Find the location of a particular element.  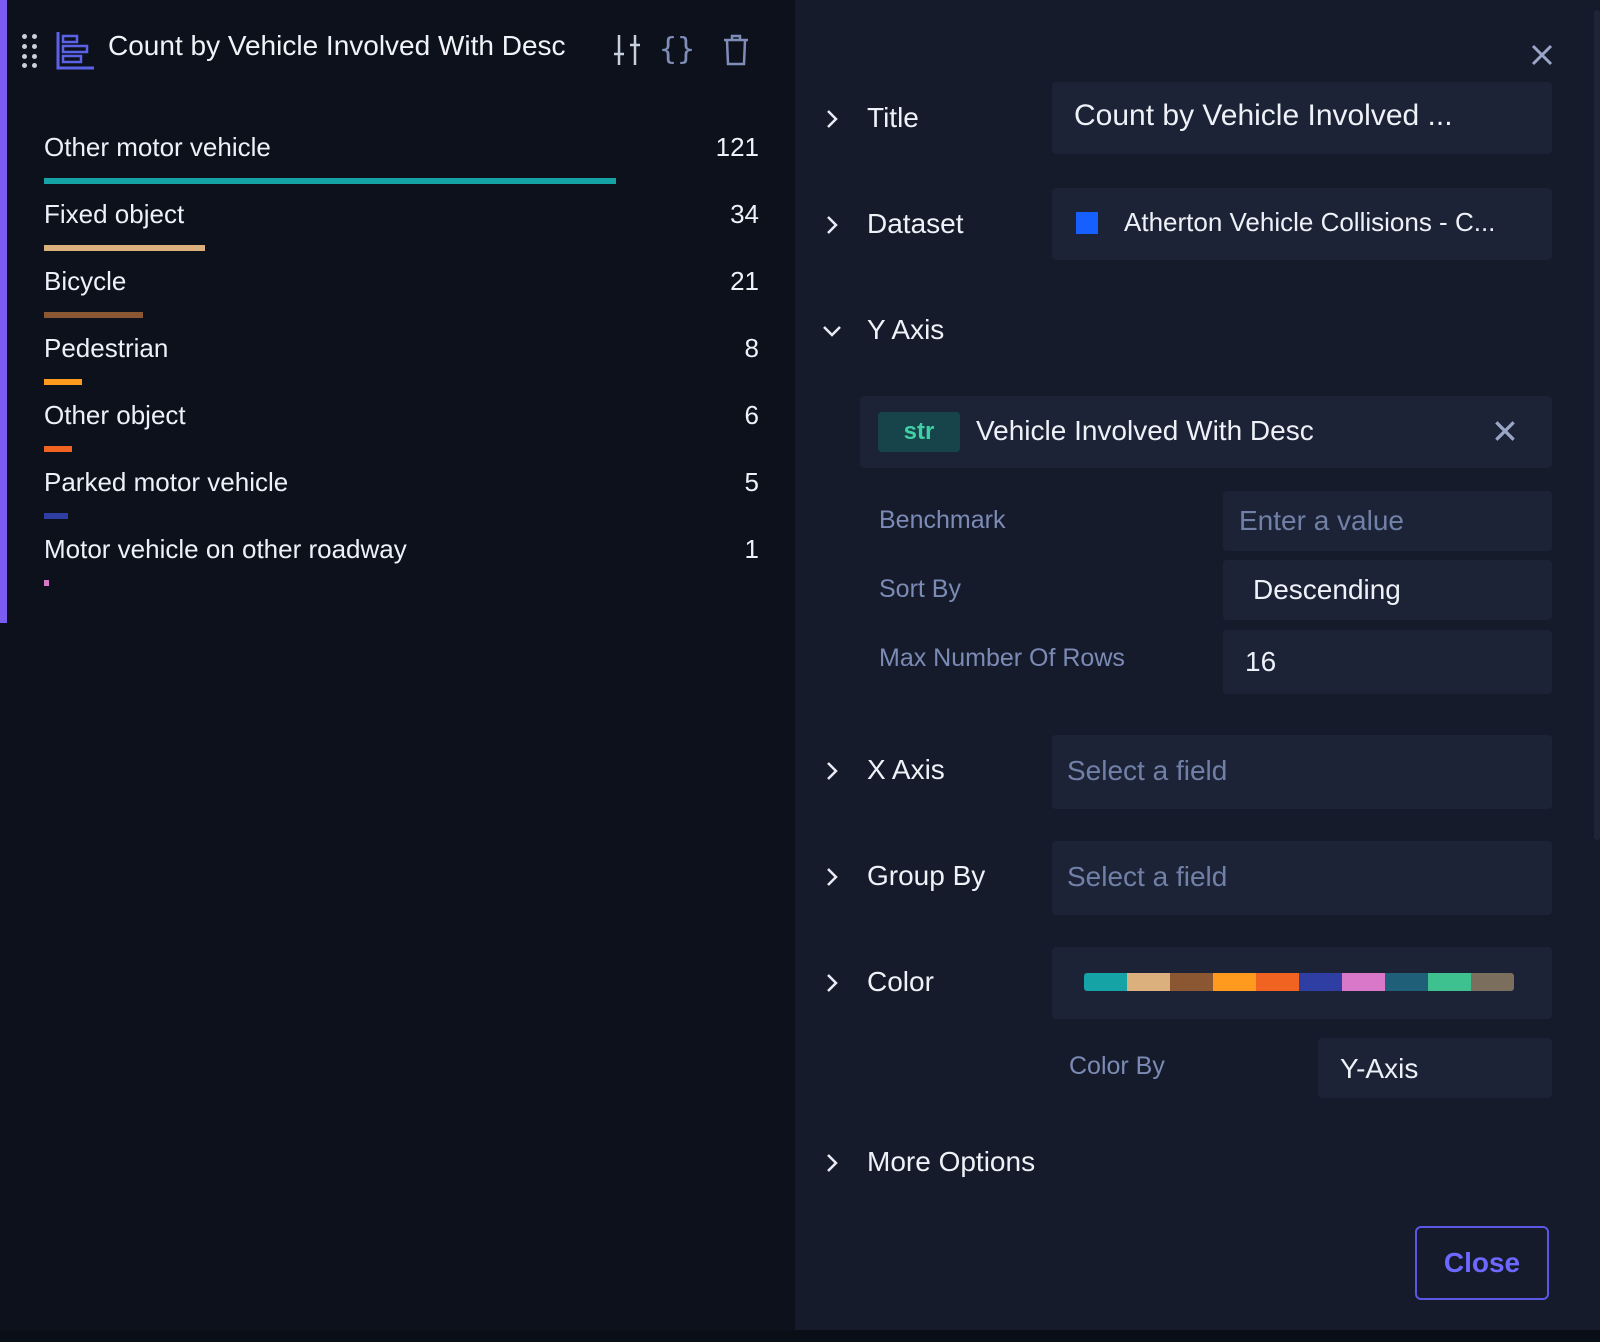

y-axis-field-chip: str Vehicle Involved With Desc is located at coordinates (1206, 432).